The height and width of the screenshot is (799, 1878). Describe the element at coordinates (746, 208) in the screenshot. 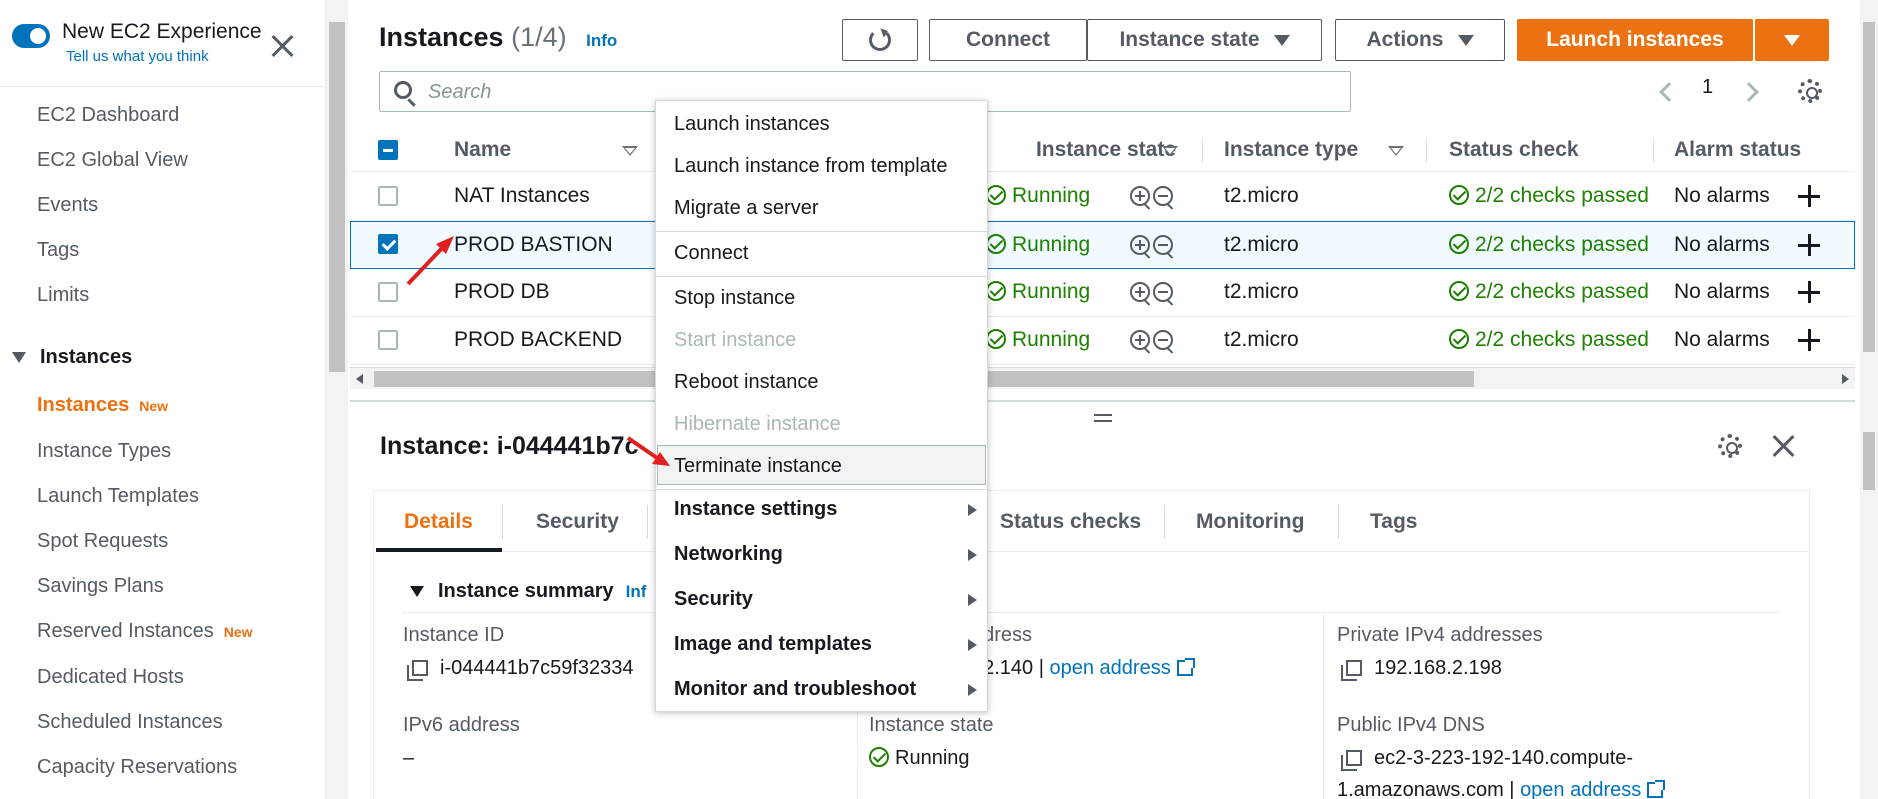

I see `menu-item-migrate-server: Migrate a server` at that location.